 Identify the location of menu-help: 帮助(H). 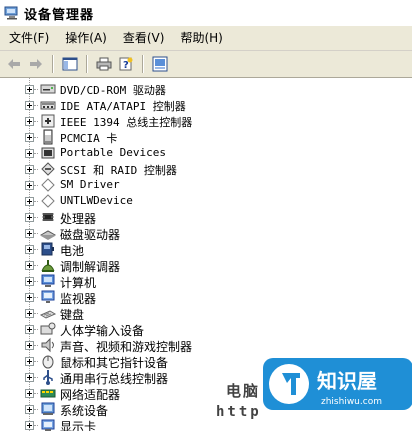
(201, 38).